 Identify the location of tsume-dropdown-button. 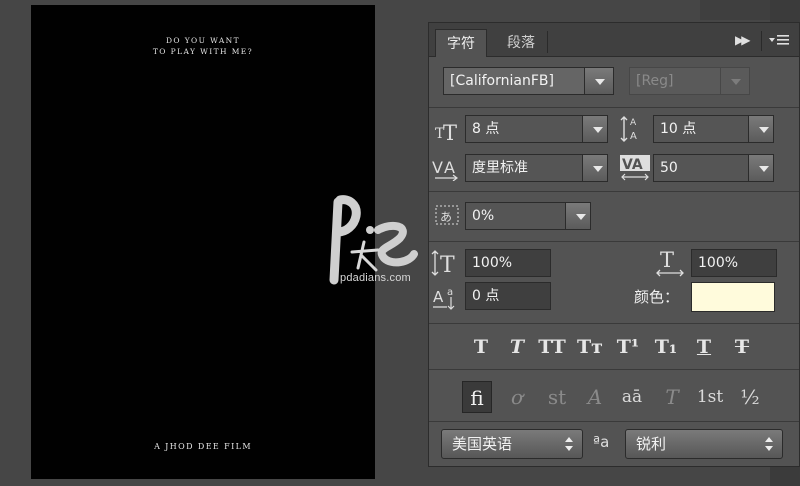
(578, 216).